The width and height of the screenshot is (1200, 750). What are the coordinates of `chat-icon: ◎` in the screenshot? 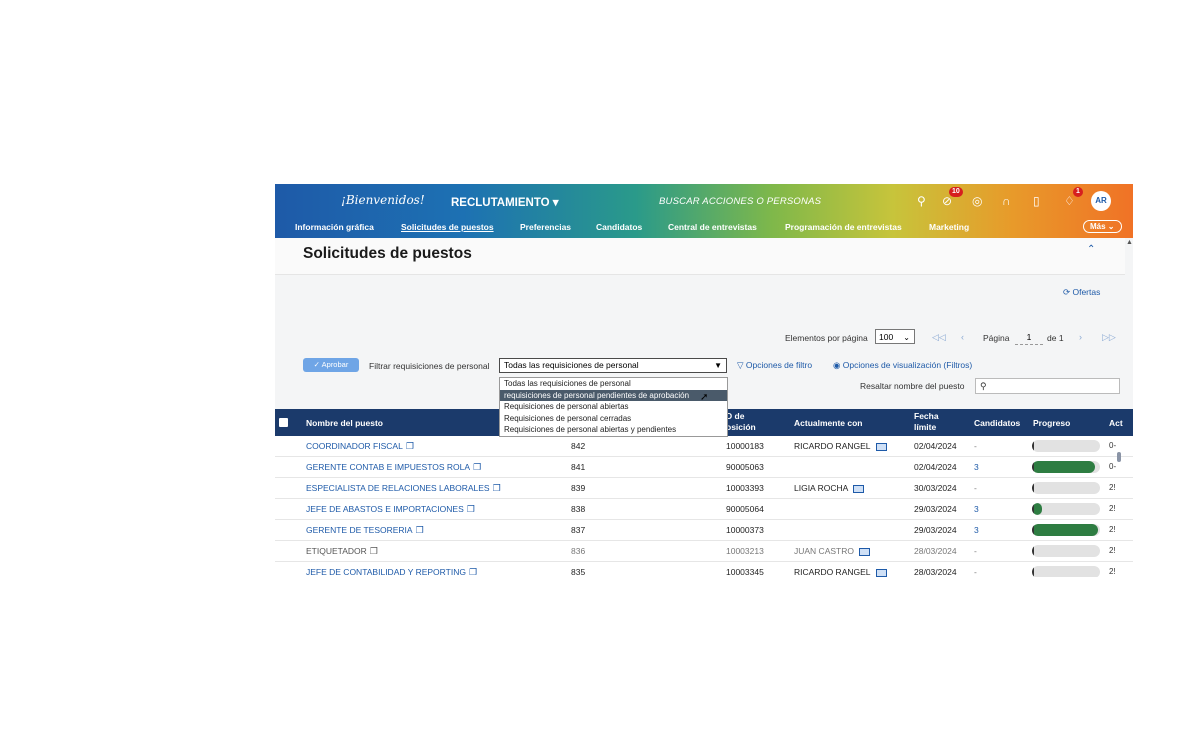 It's located at (977, 201).